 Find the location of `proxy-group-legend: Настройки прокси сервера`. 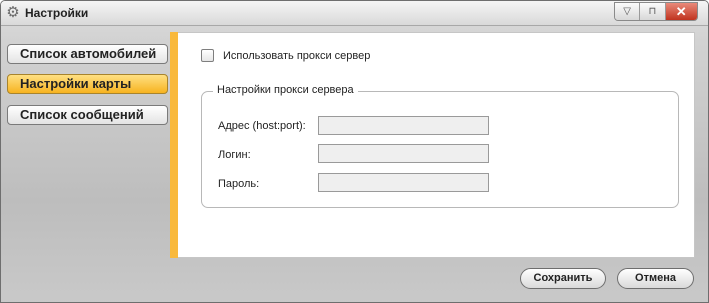

proxy-group-legend: Настройки прокси сервера is located at coordinates (285, 90).